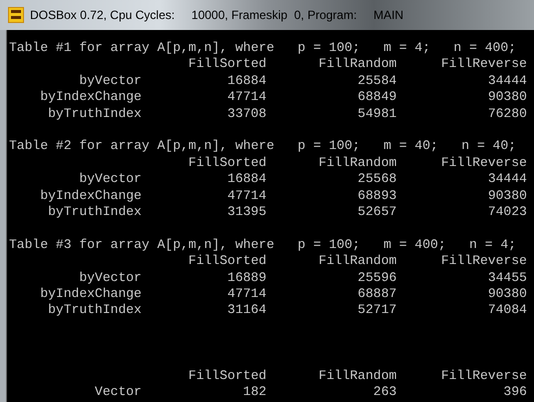  What do you see at coordinates (262, 48) in the screenshot?
I see `table-heading: Table #1 for array A[p,m,n], where p = 100; m = 4; n = 400;` at bounding box center [262, 48].